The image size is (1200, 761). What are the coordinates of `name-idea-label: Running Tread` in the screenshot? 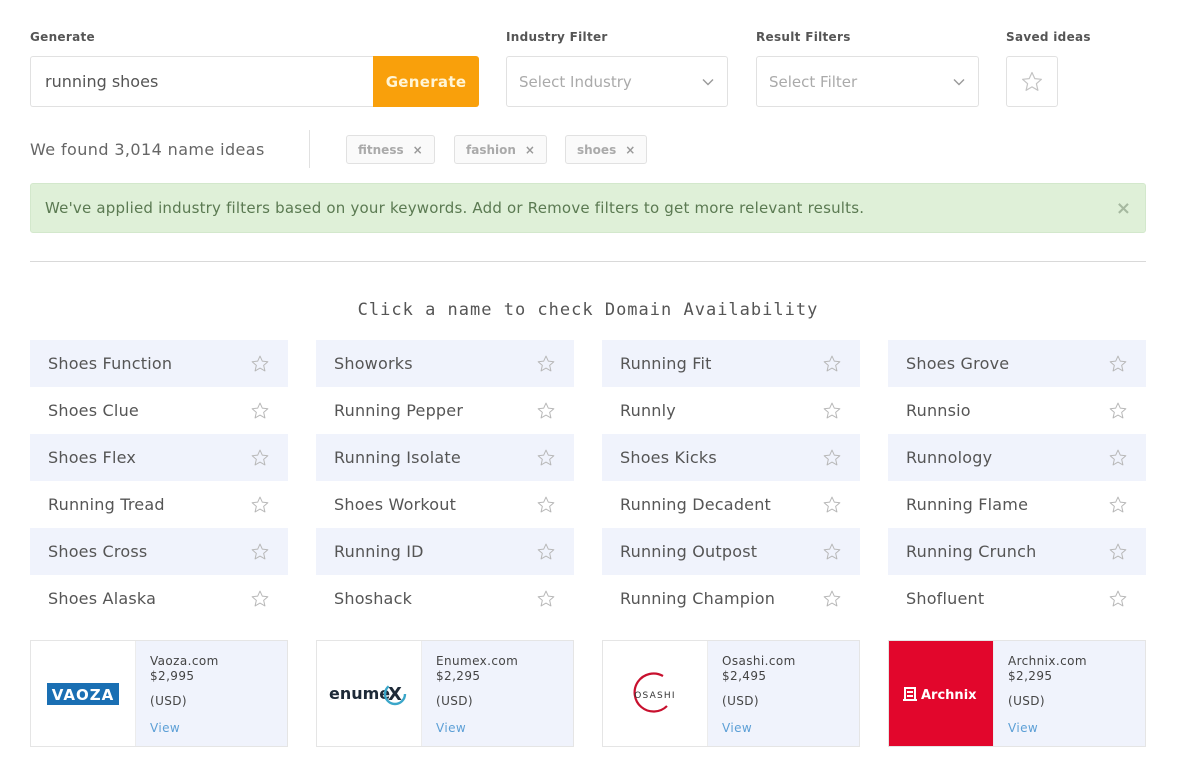 It's located at (106, 504).